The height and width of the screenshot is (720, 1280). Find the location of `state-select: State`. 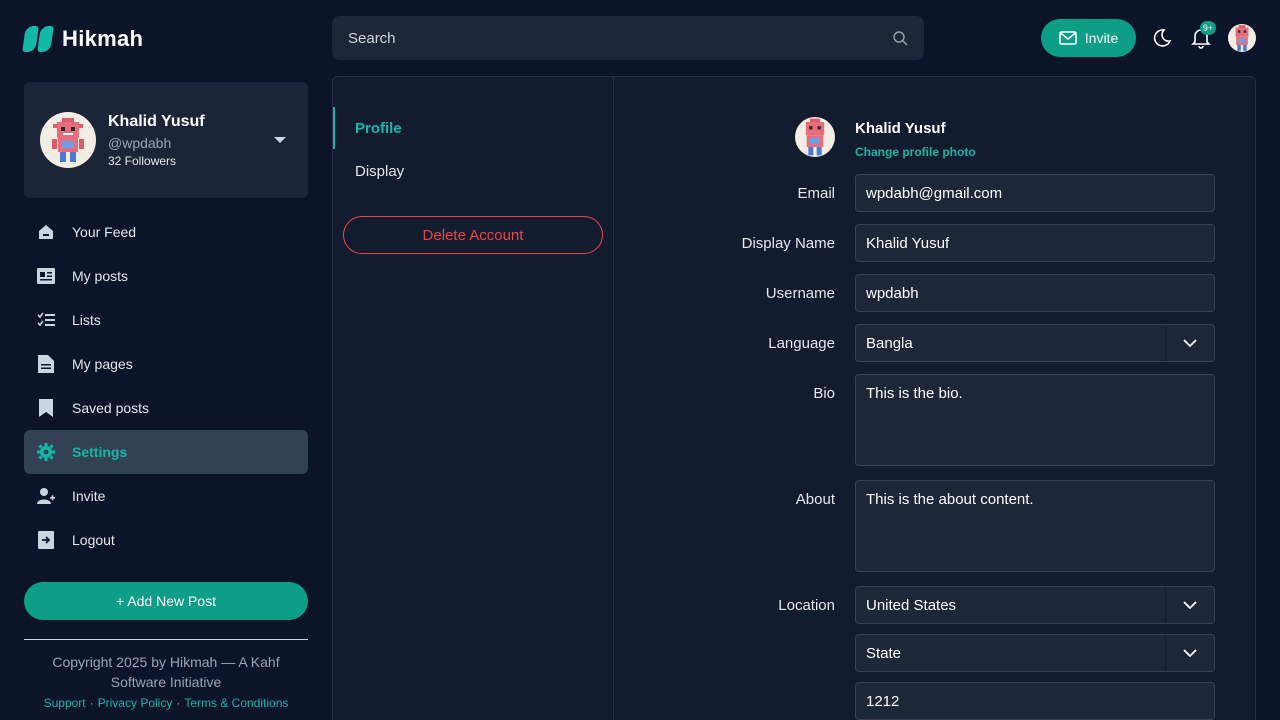

state-select: State is located at coordinates (1035, 653).